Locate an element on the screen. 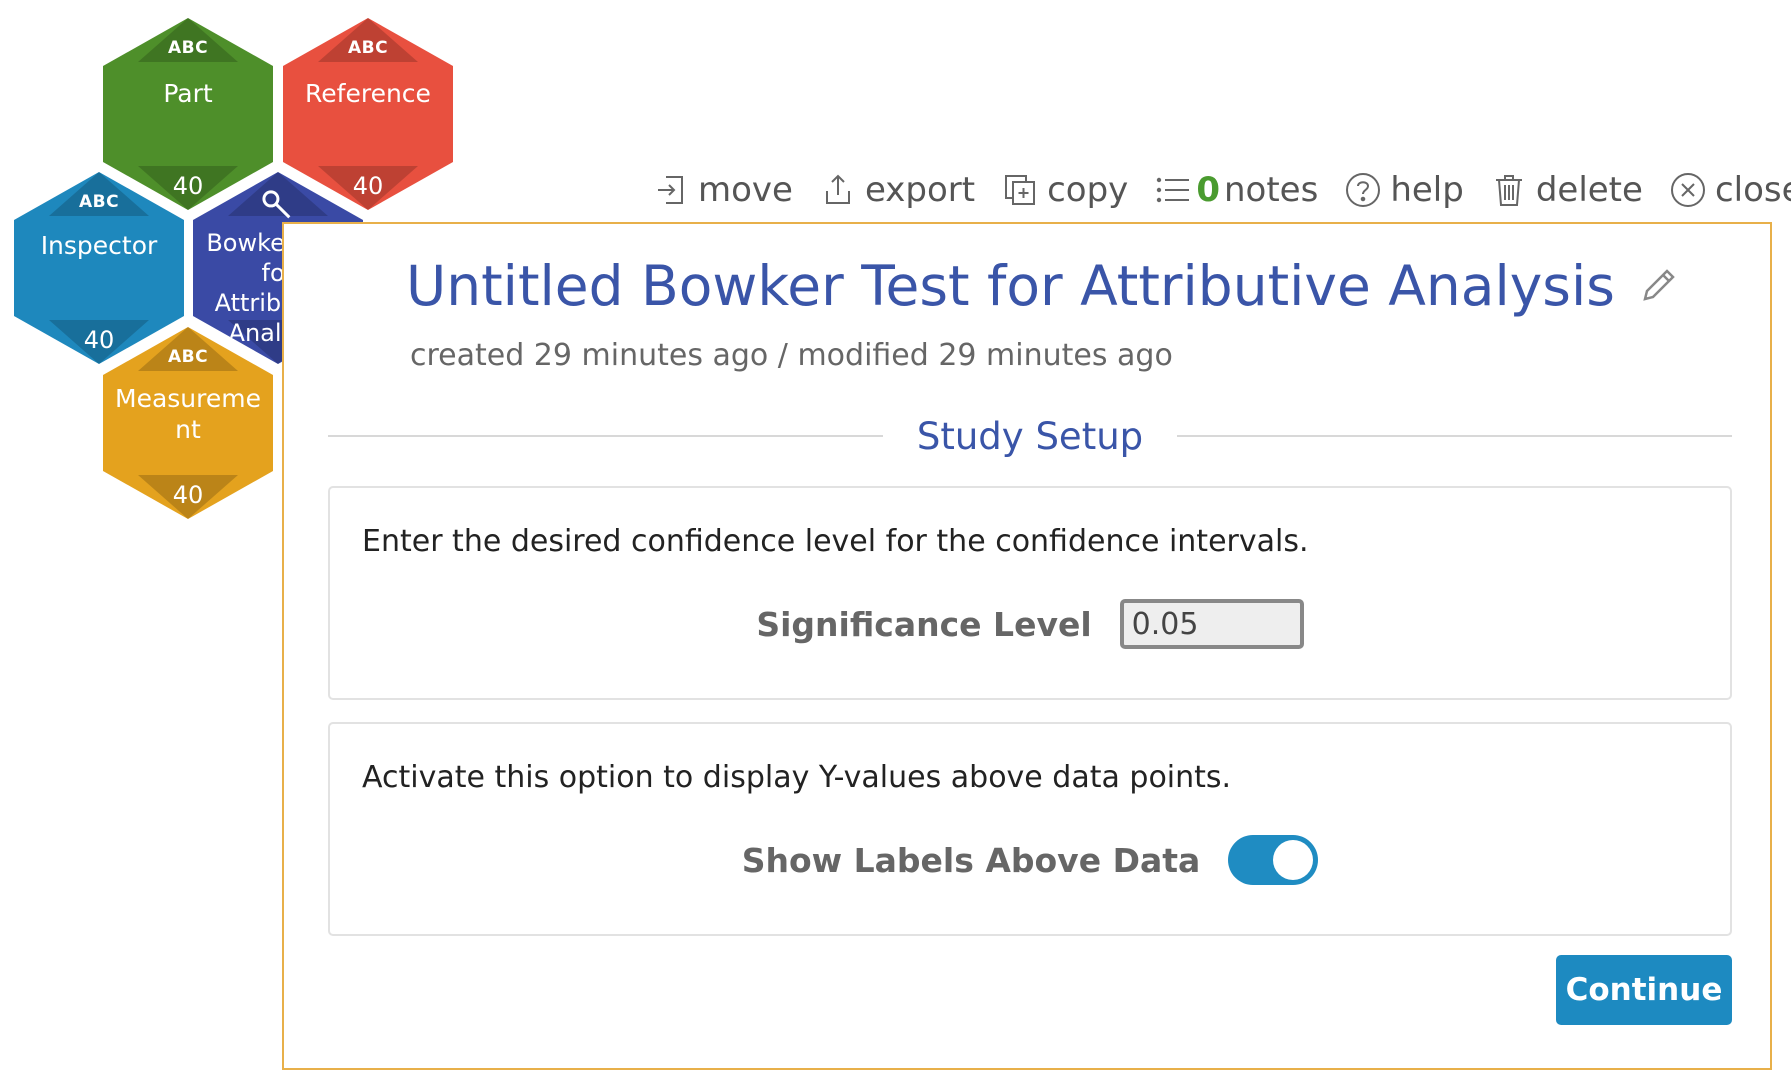 This screenshot has width=1791, height=1084. notes-label: notes is located at coordinates (1271, 190).